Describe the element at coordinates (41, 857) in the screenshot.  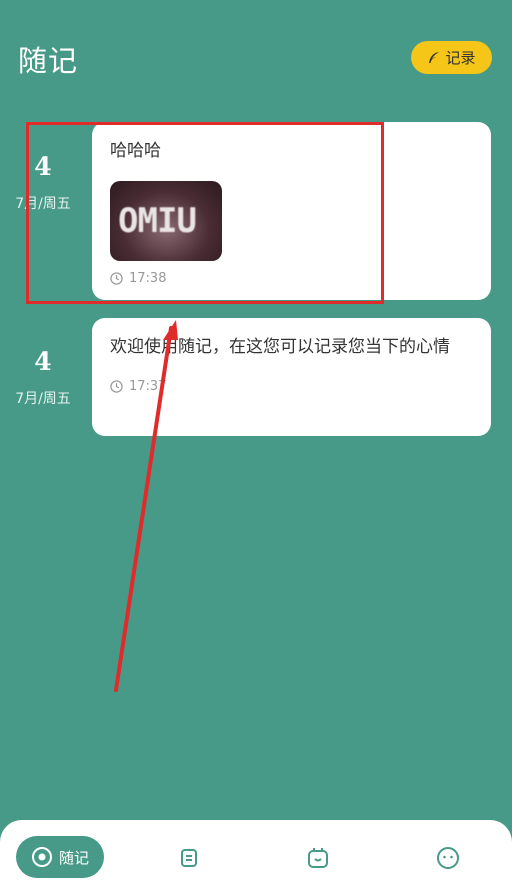
I see `record-disc-icon` at that location.